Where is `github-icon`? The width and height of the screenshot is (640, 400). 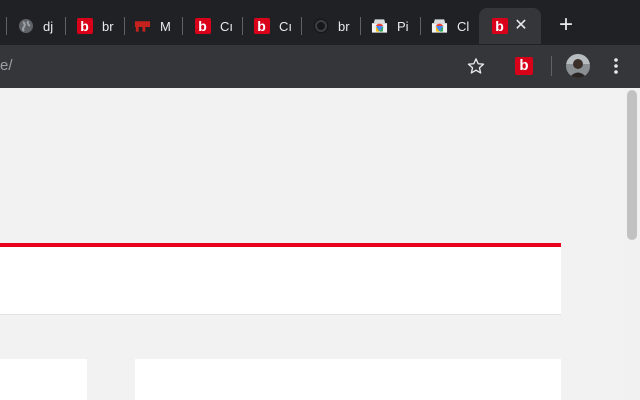
github-icon is located at coordinates (320, 26).